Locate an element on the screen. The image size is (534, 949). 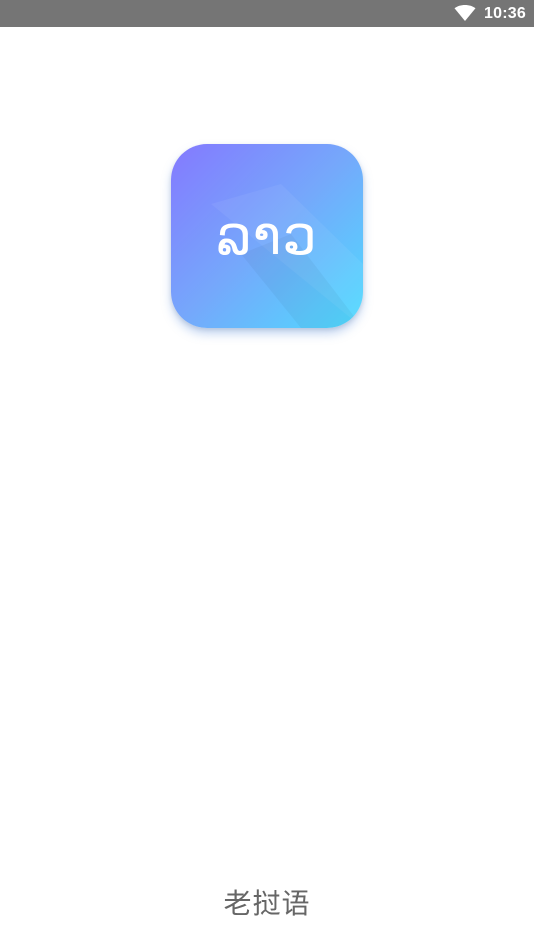
app-name: 老挝语 is located at coordinates (267, 903).